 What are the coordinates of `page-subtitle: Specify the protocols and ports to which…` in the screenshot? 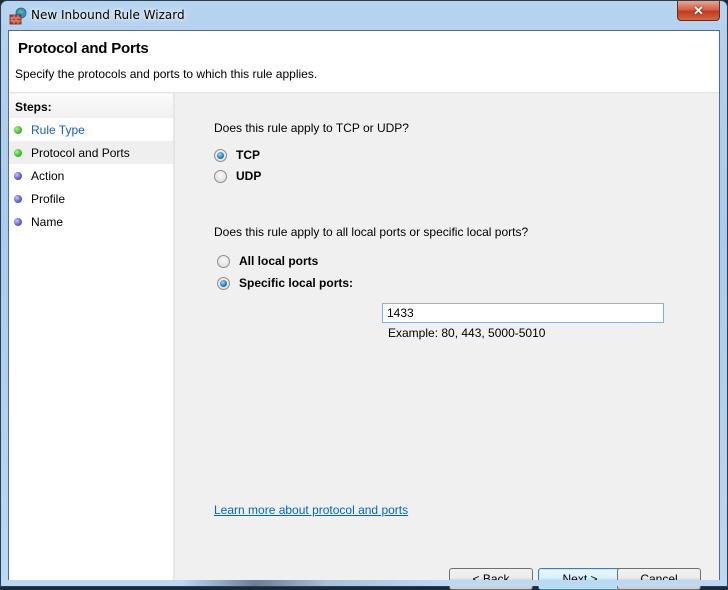 It's located at (166, 74).